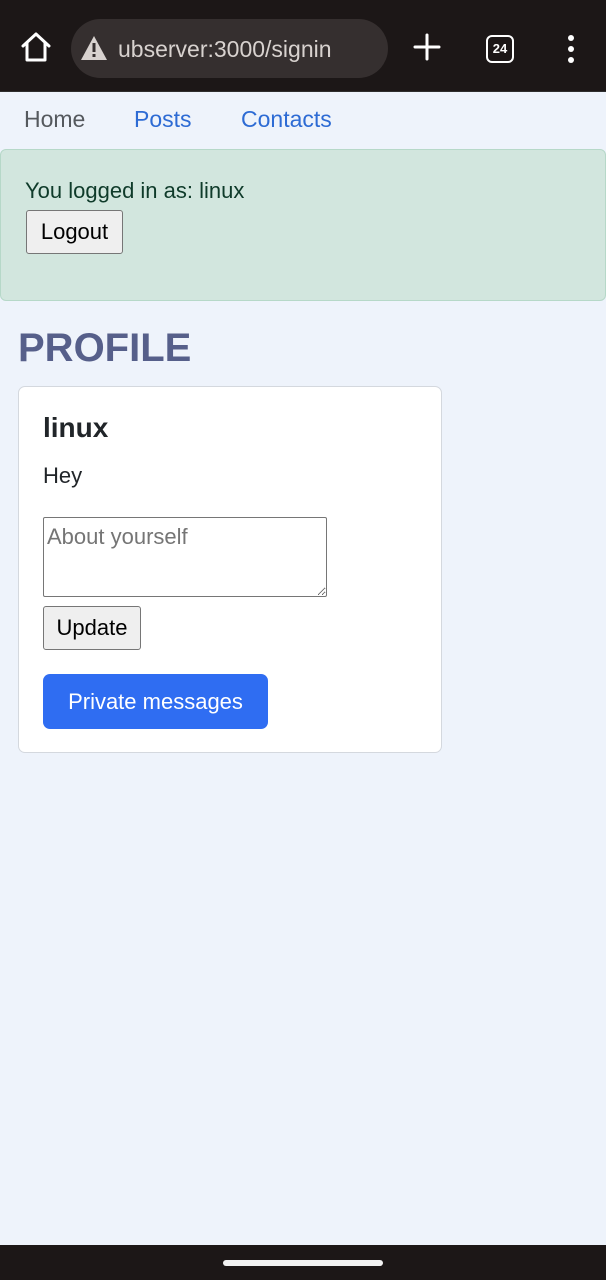  Describe the element at coordinates (74, 232) in the screenshot. I see `logout-button: Logout` at that location.